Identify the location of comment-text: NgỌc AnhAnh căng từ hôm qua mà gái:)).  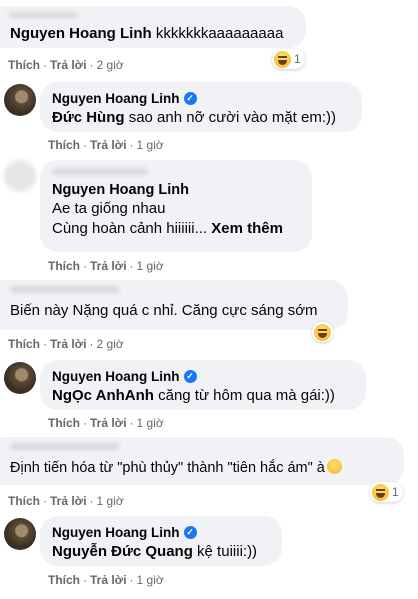
(203, 396).